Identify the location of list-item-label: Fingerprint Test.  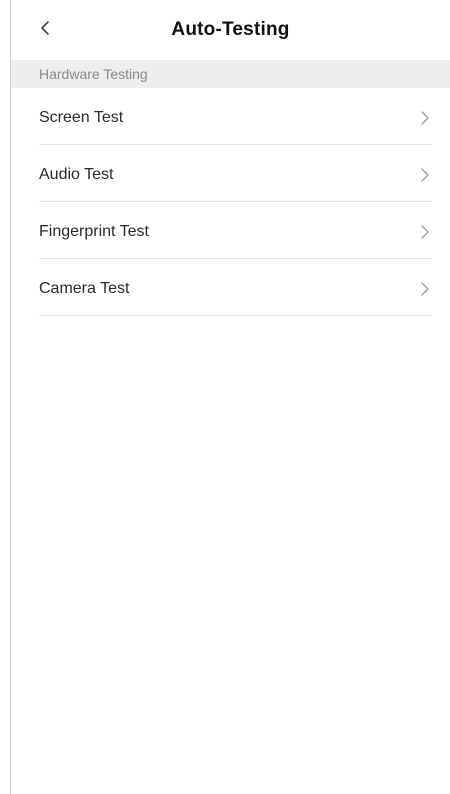
(94, 231).